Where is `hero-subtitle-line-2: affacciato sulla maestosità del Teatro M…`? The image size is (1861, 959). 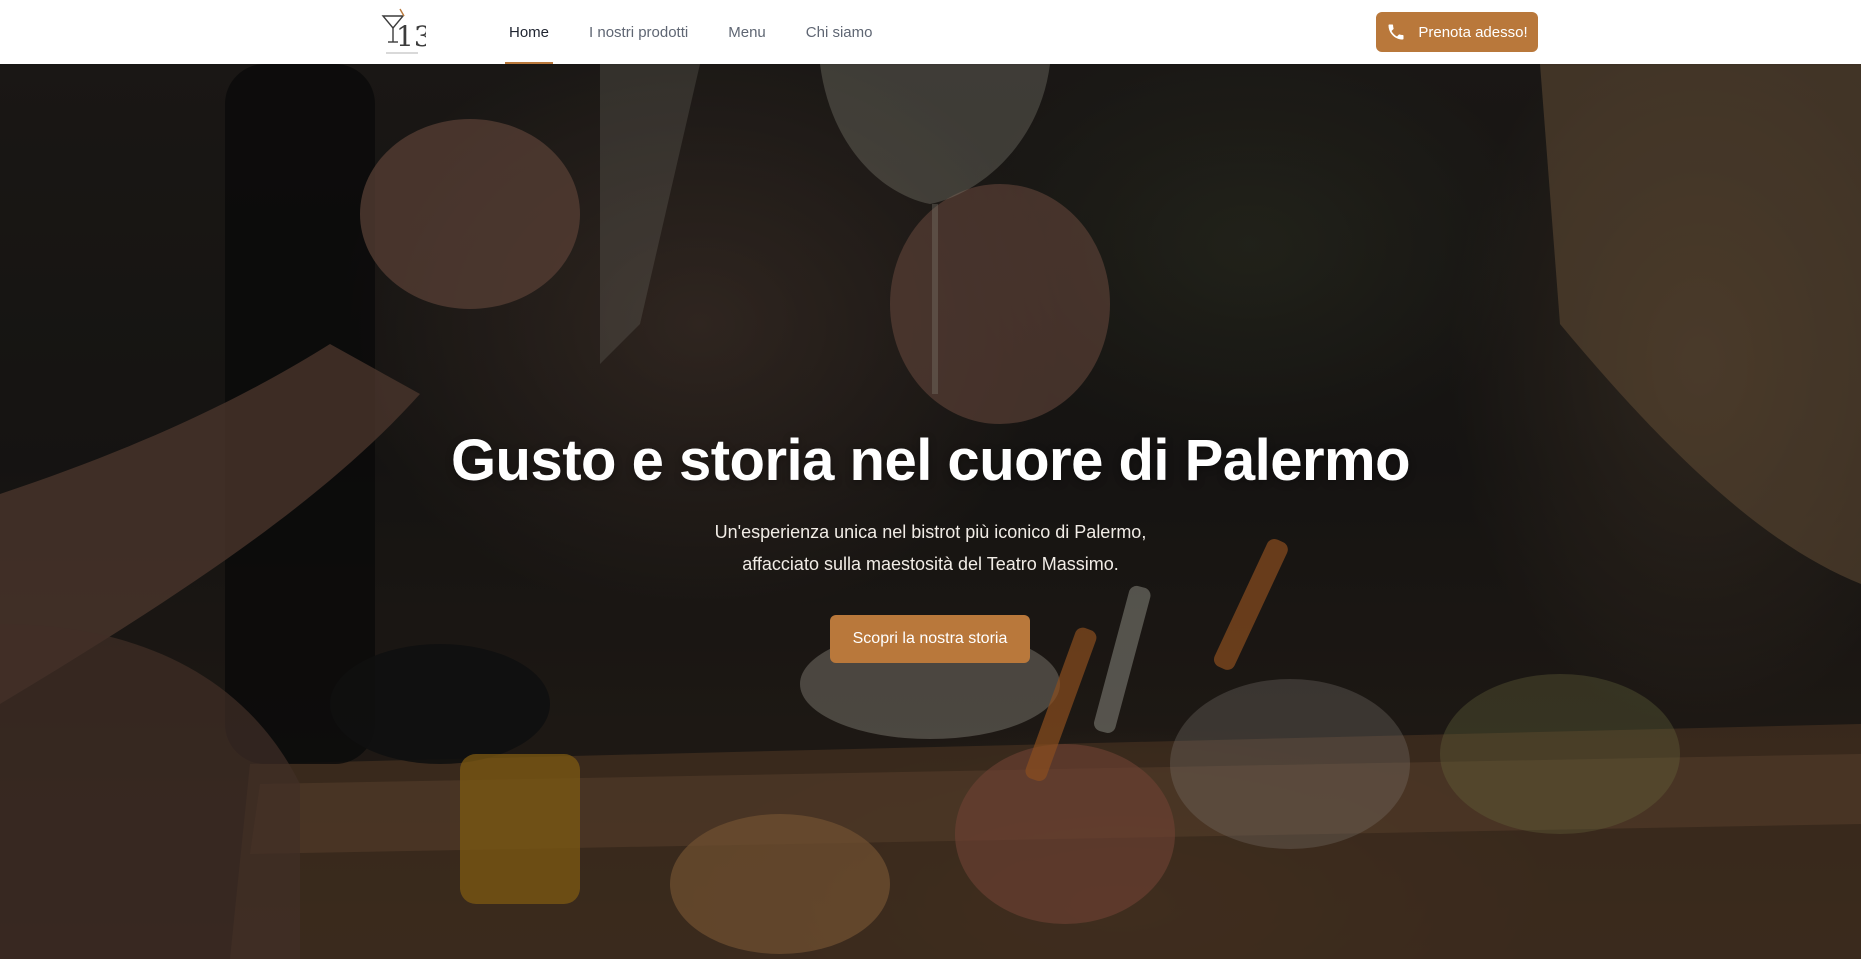 hero-subtitle-line-2: affacciato sulla maestosità del Teatro M… is located at coordinates (930, 564).